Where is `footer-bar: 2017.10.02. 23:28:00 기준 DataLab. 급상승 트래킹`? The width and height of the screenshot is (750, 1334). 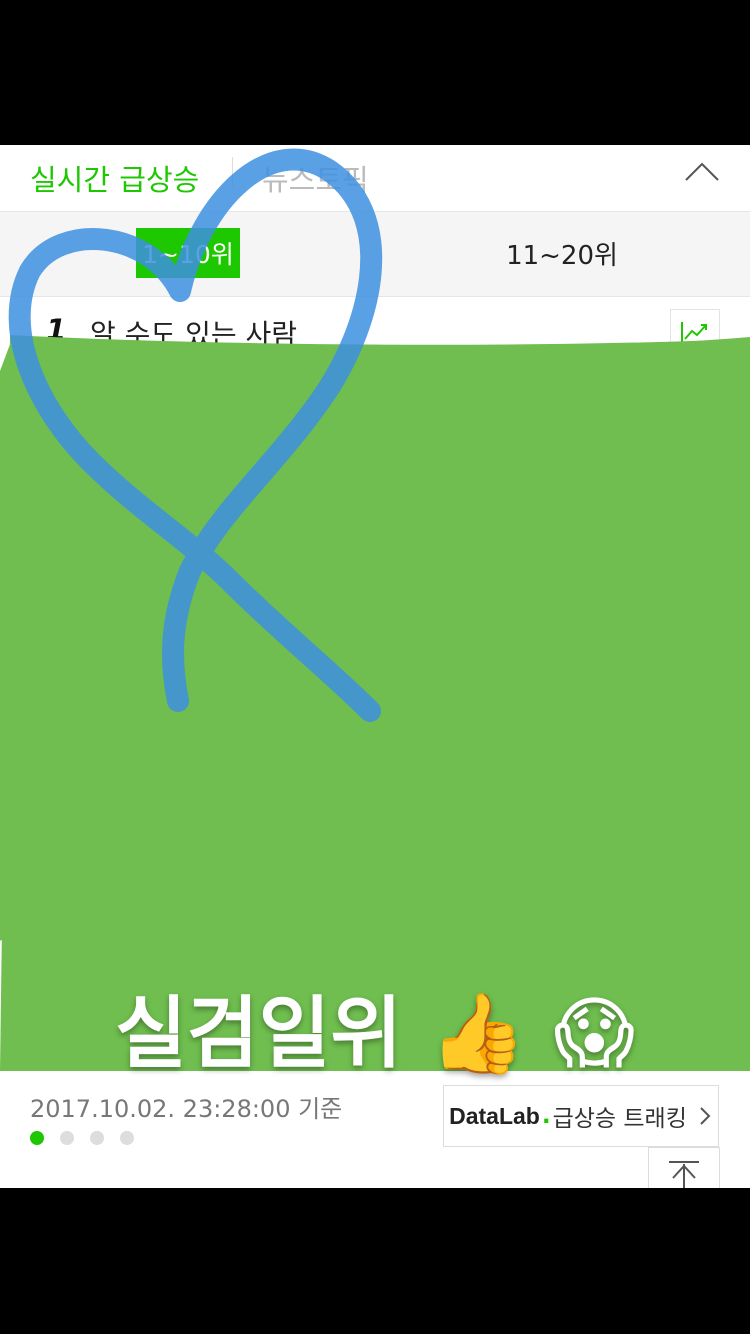 footer-bar: 2017.10.02. 23:28:00 기준 DataLab. 급상승 트래킹 is located at coordinates (375, 1121).